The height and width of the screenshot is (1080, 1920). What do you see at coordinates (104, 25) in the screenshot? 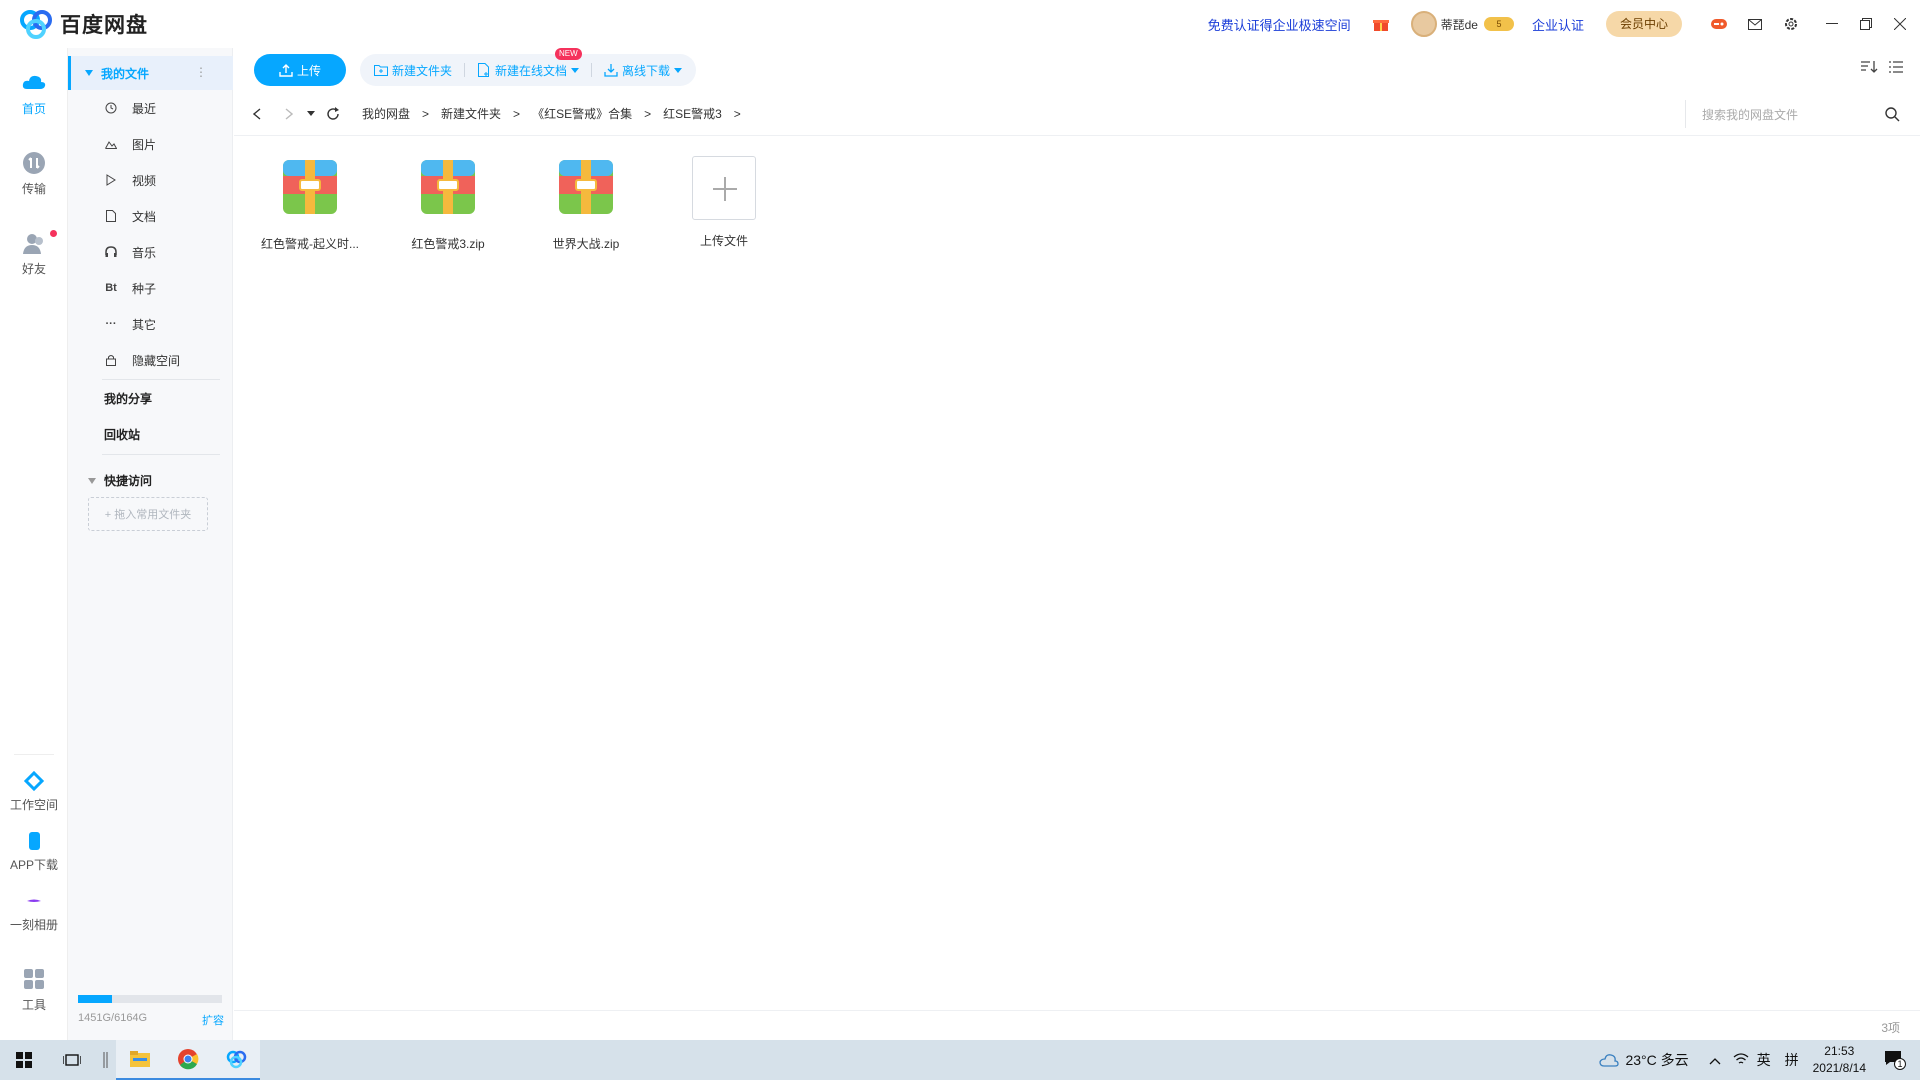
I see `app-title: 百度网盘` at bounding box center [104, 25].